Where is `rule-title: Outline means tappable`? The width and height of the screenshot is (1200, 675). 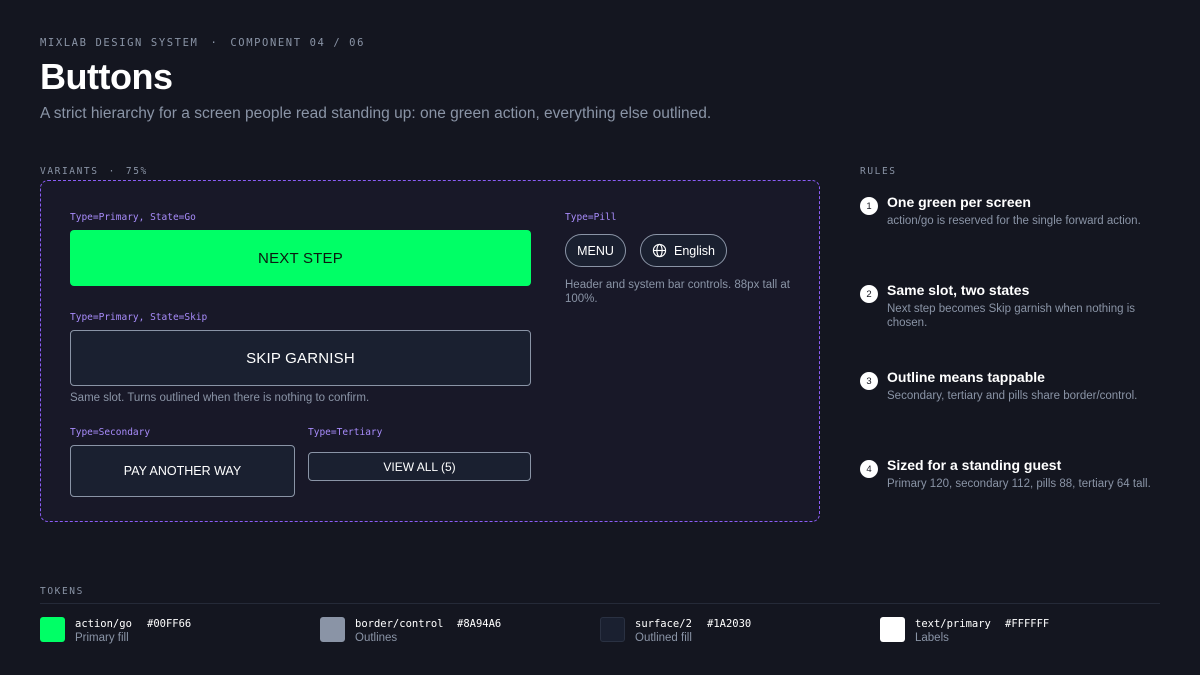
rule-title: Outline means tappable is located at coordinates (966, 377).